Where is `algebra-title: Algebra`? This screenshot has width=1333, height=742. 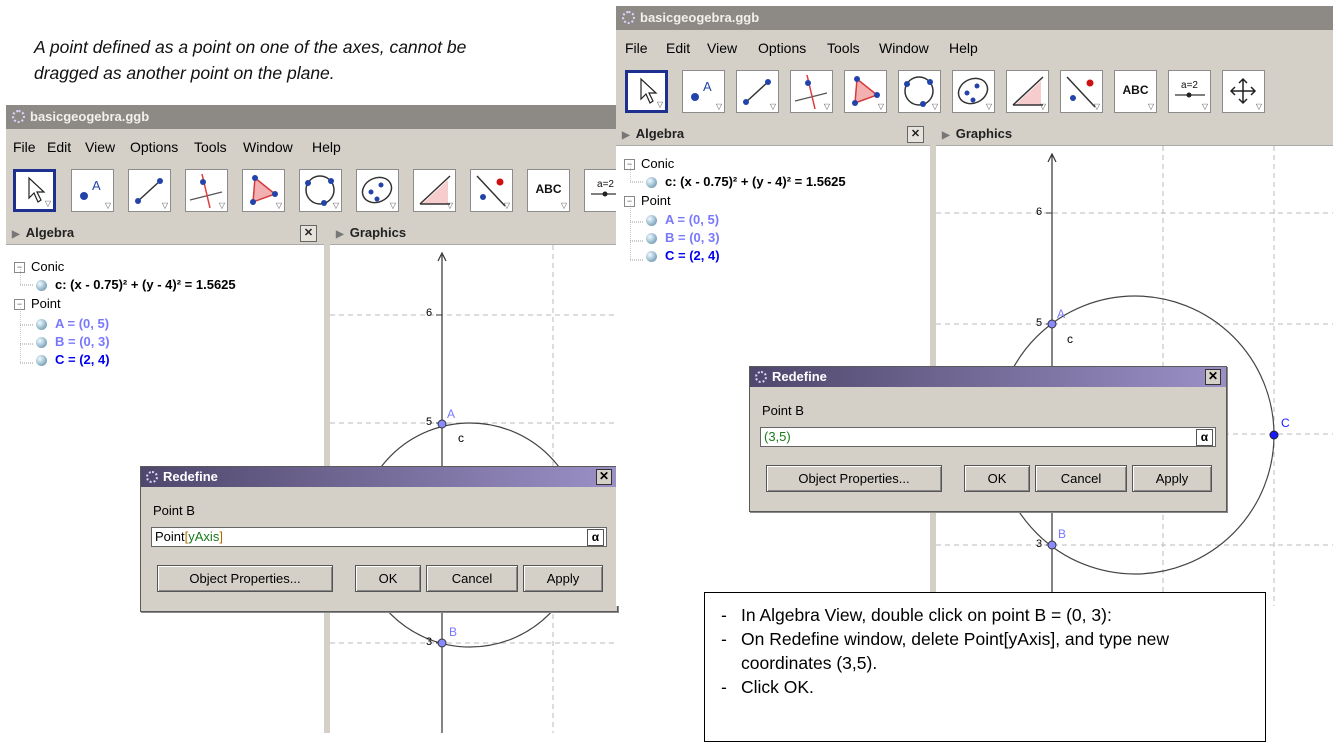 algebra-title: Algebra is located at coordinates (50, 232).